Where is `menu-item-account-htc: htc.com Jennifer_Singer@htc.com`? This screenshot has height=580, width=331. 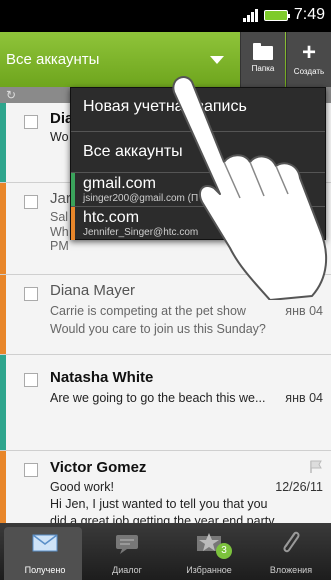
menu-item-account-htc: htc.com Jennifer_Singer@htc.com is located at coordinates (198, 223).